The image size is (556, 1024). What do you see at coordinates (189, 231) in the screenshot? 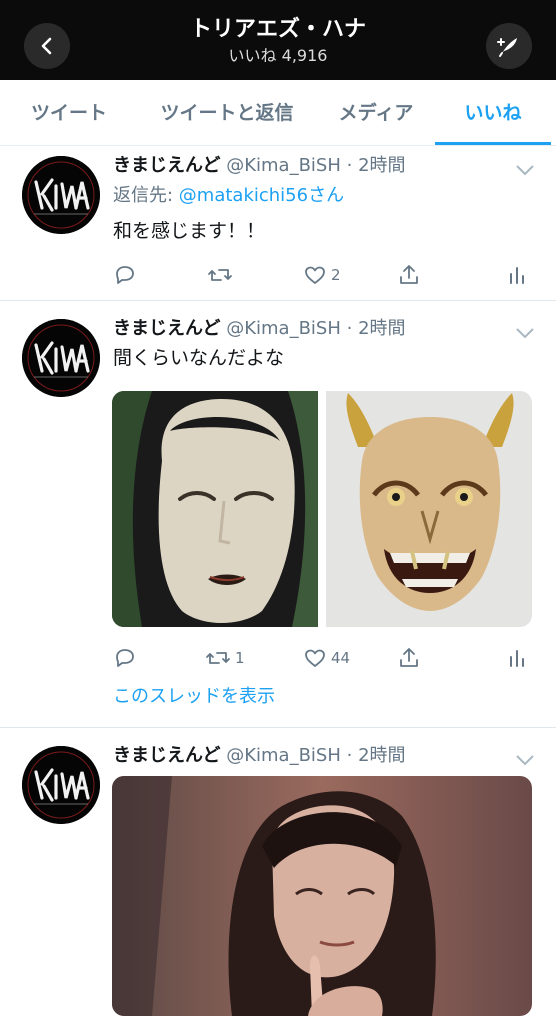
I see `tweet-text: 和を感じます！！` at bounding box center [189, 231].